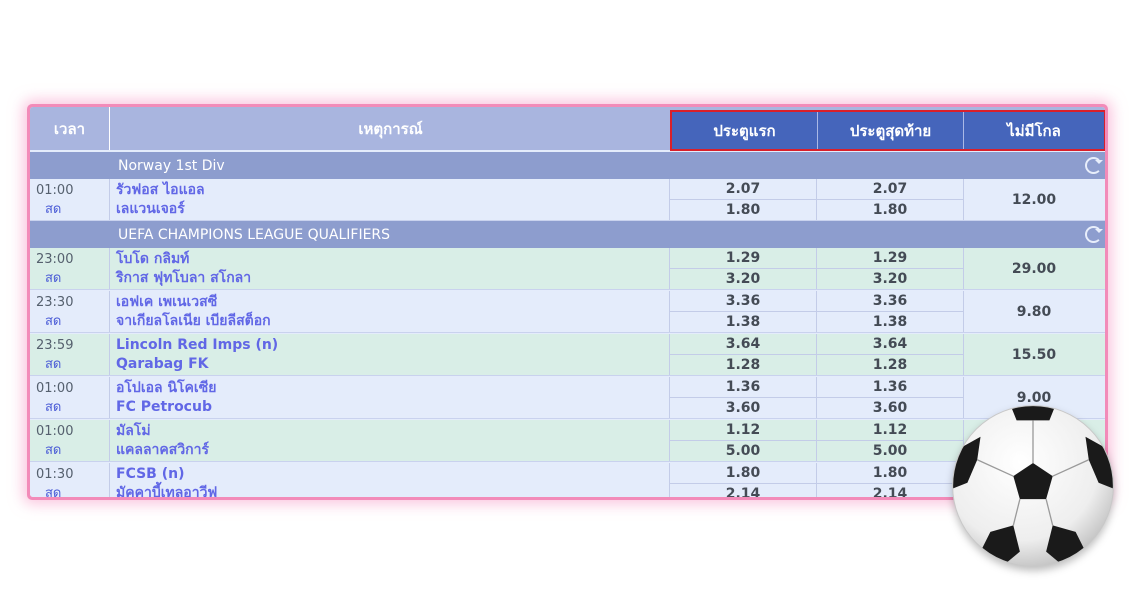  What do you see at coordinates (55, 190) in the screenshot?
I see `match-time: 01:00` at bounding box center [55, 190].